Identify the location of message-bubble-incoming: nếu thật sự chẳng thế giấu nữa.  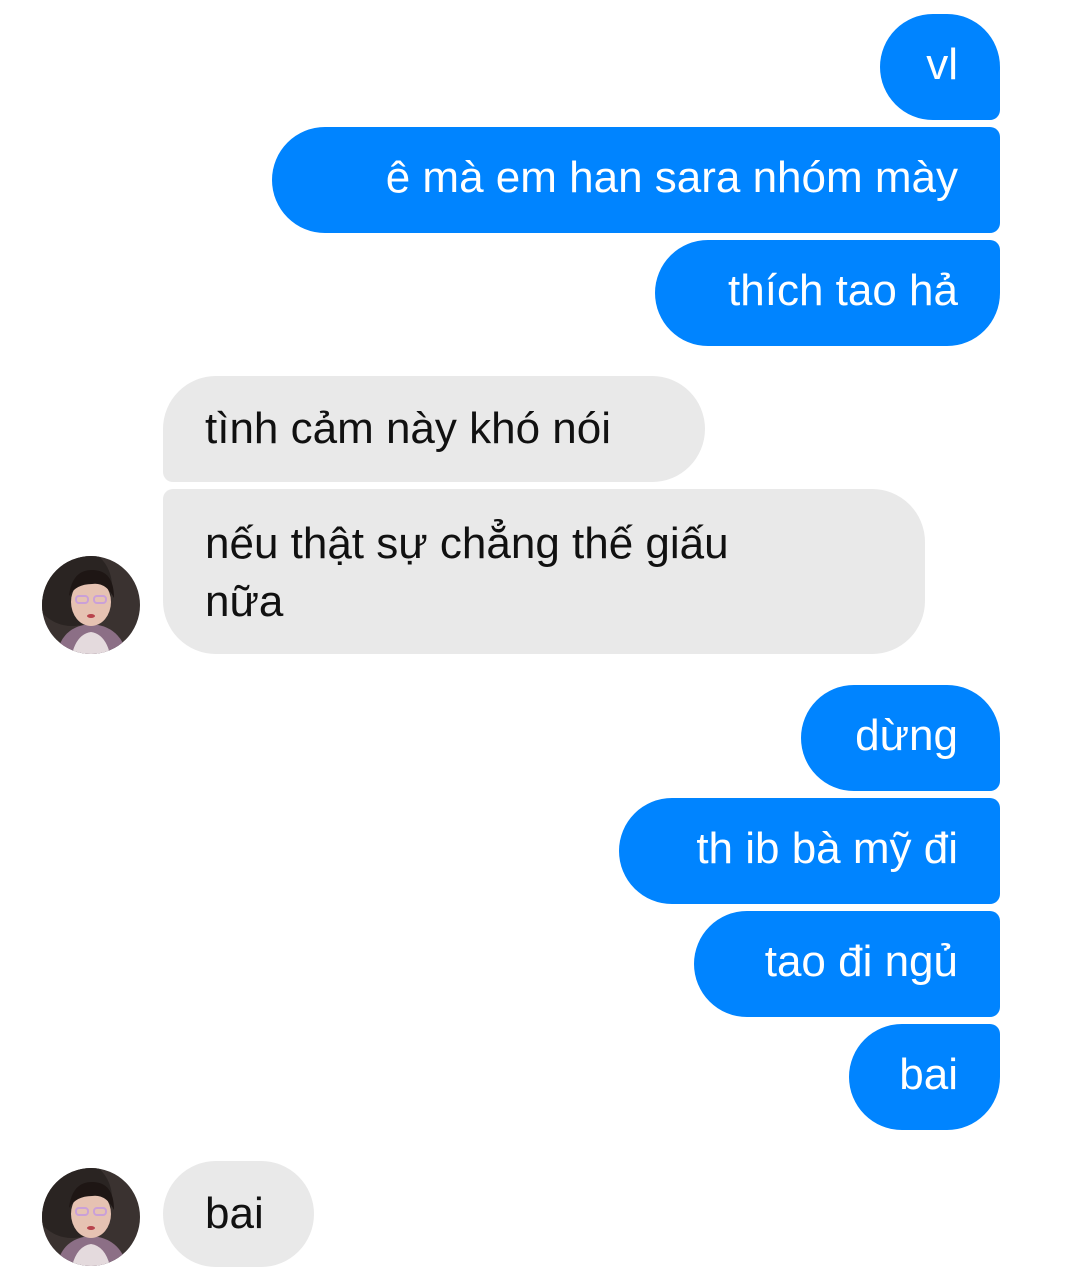
(544, 571).